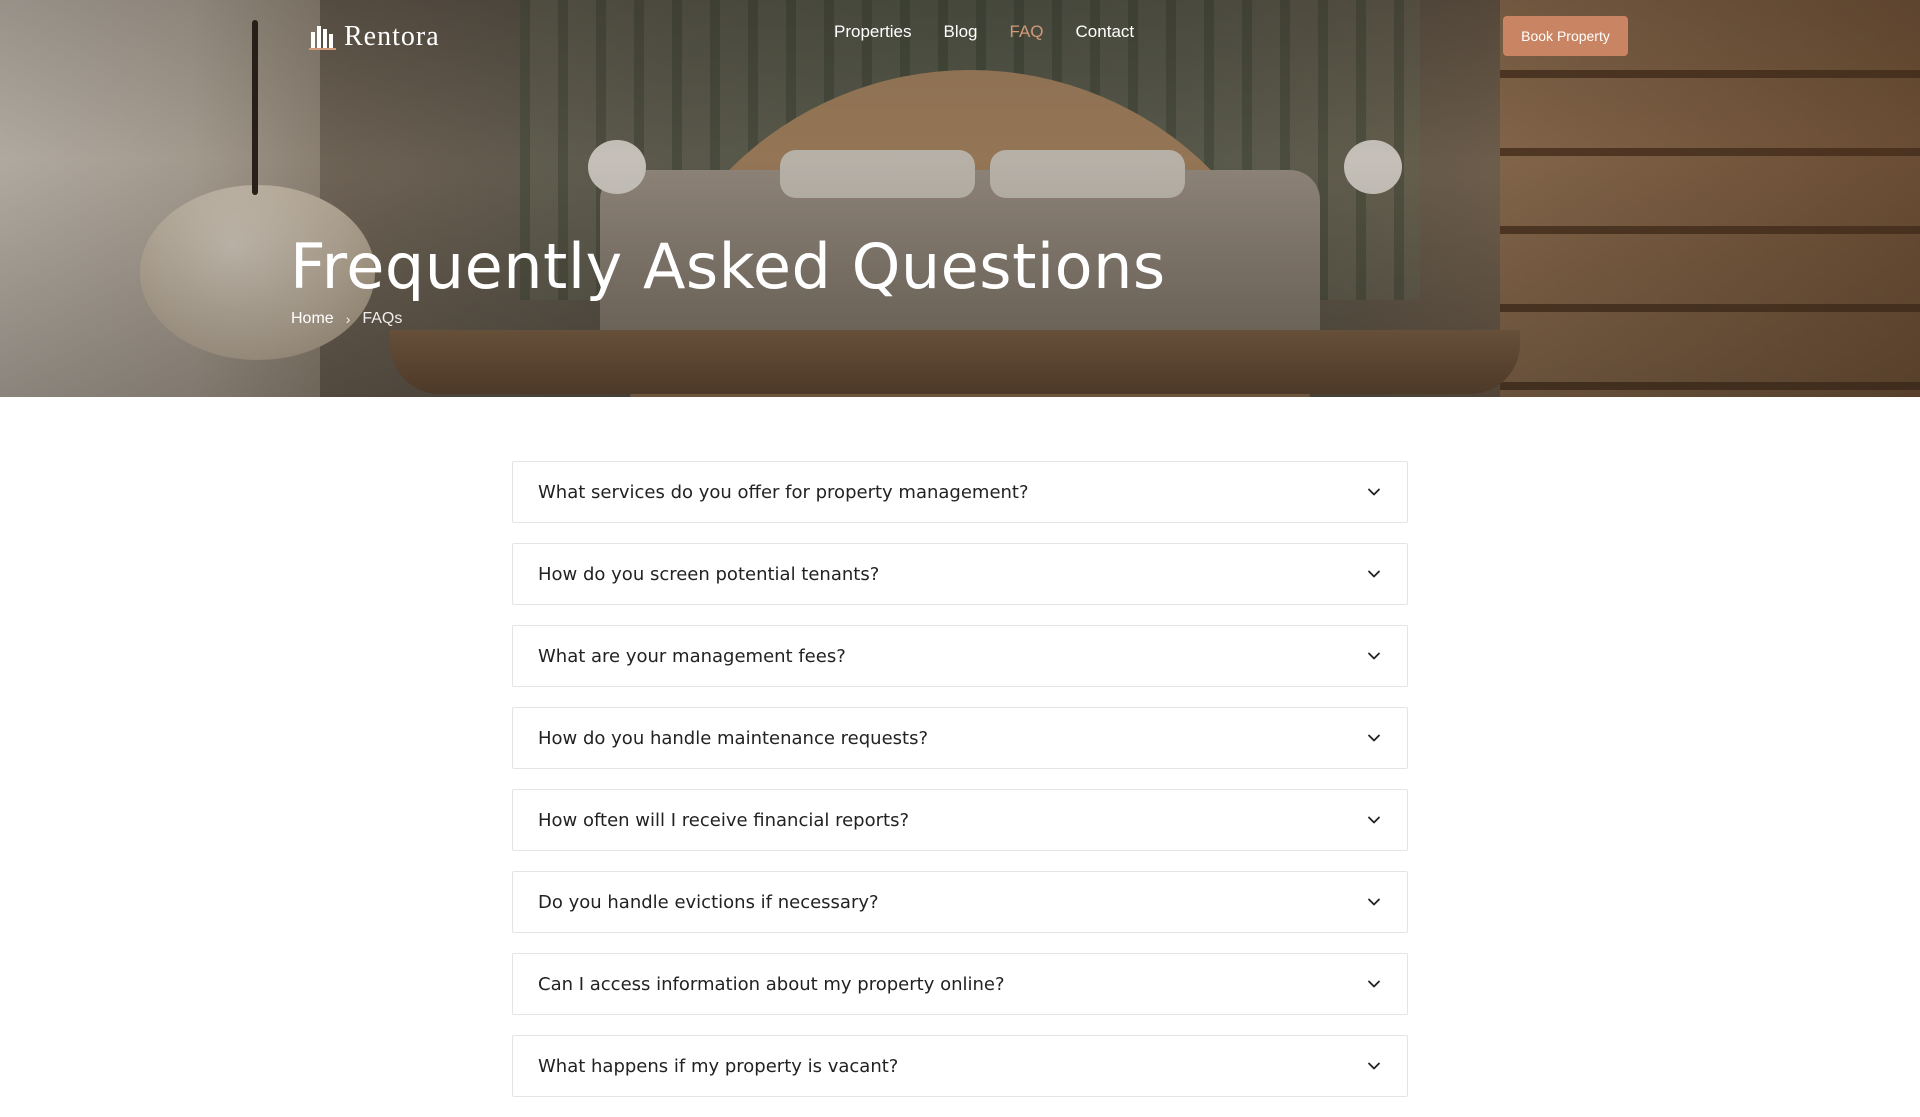 The image size is (1920, 1117). Describe the element at coordinates (960, 1066) in the screenshot. I see `faq-item: What happens if my property is vacant?` at that location.